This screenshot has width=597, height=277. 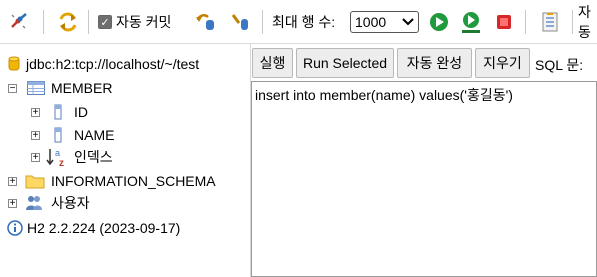 I want to click on tree-users: + 사용자, so click(x=49, y=203).